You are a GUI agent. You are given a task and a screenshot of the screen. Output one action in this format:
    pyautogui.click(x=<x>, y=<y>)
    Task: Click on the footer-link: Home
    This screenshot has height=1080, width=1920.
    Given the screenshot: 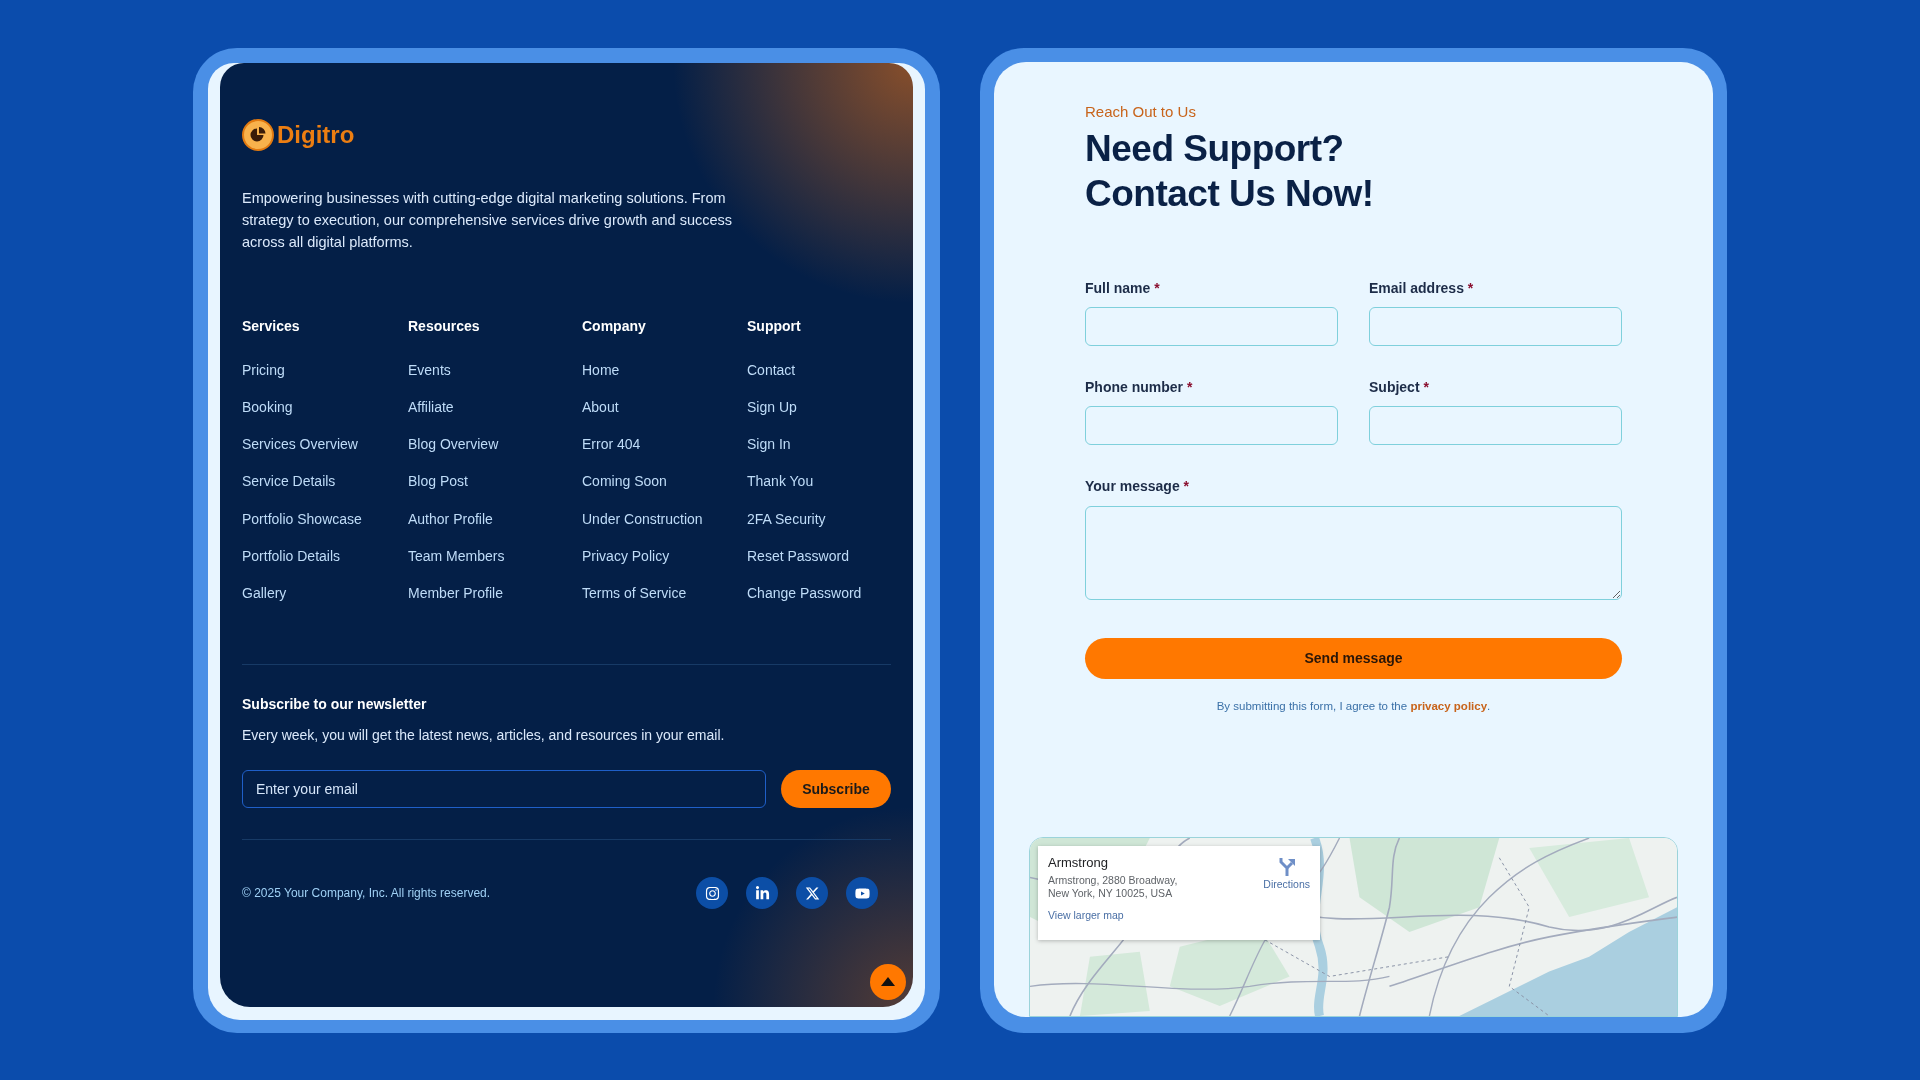 What is the action you would take?
    pyautogui.click(x=601, y=369)
    